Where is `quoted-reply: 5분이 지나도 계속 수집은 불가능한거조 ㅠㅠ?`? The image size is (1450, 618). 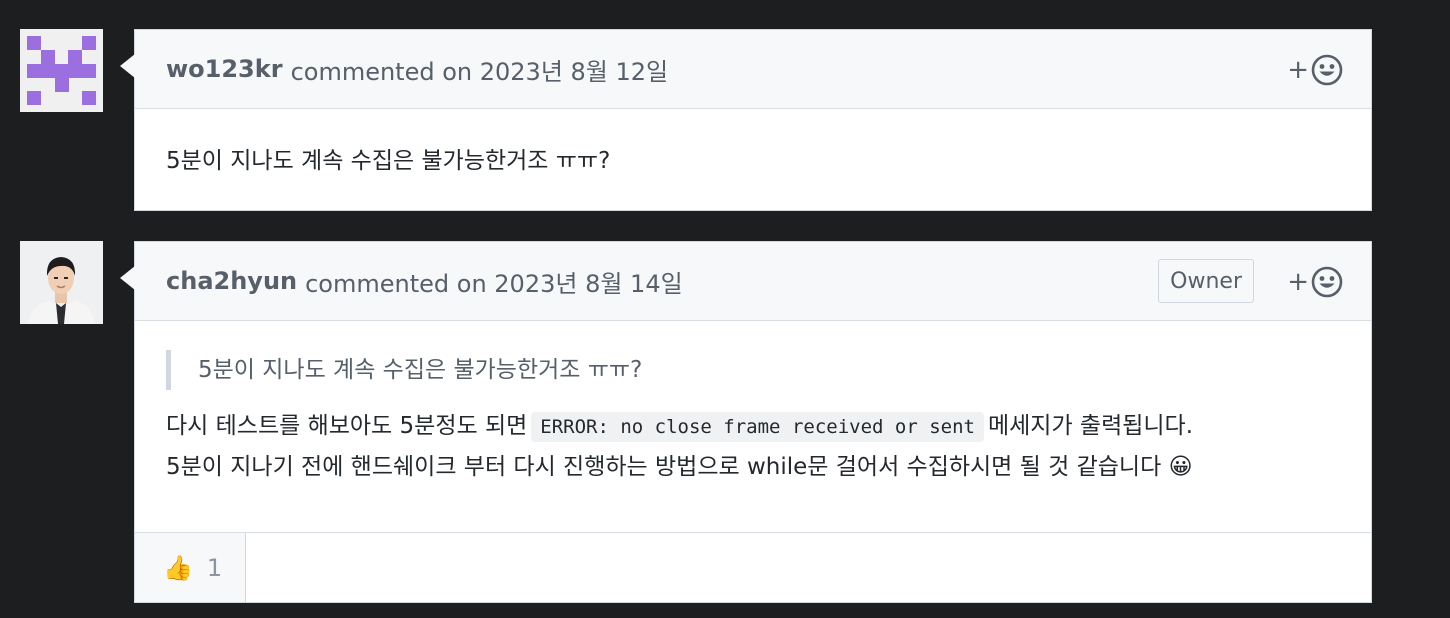 quoted-reply: 5분이 지나도 계속 수집은 불가능한거조 ㅠㅠ? is located at coordinates (753, 370).